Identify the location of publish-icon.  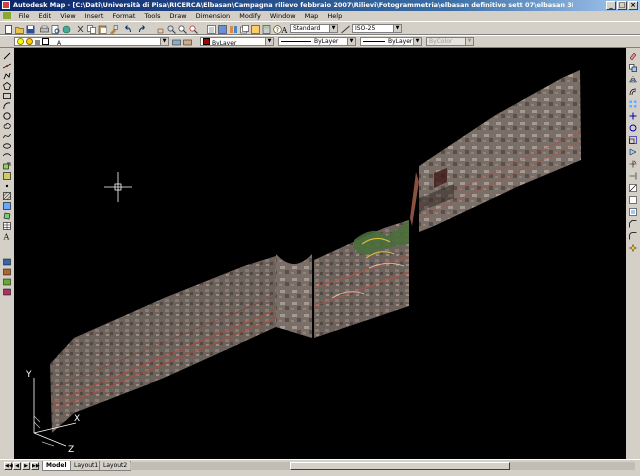
(66, 29).